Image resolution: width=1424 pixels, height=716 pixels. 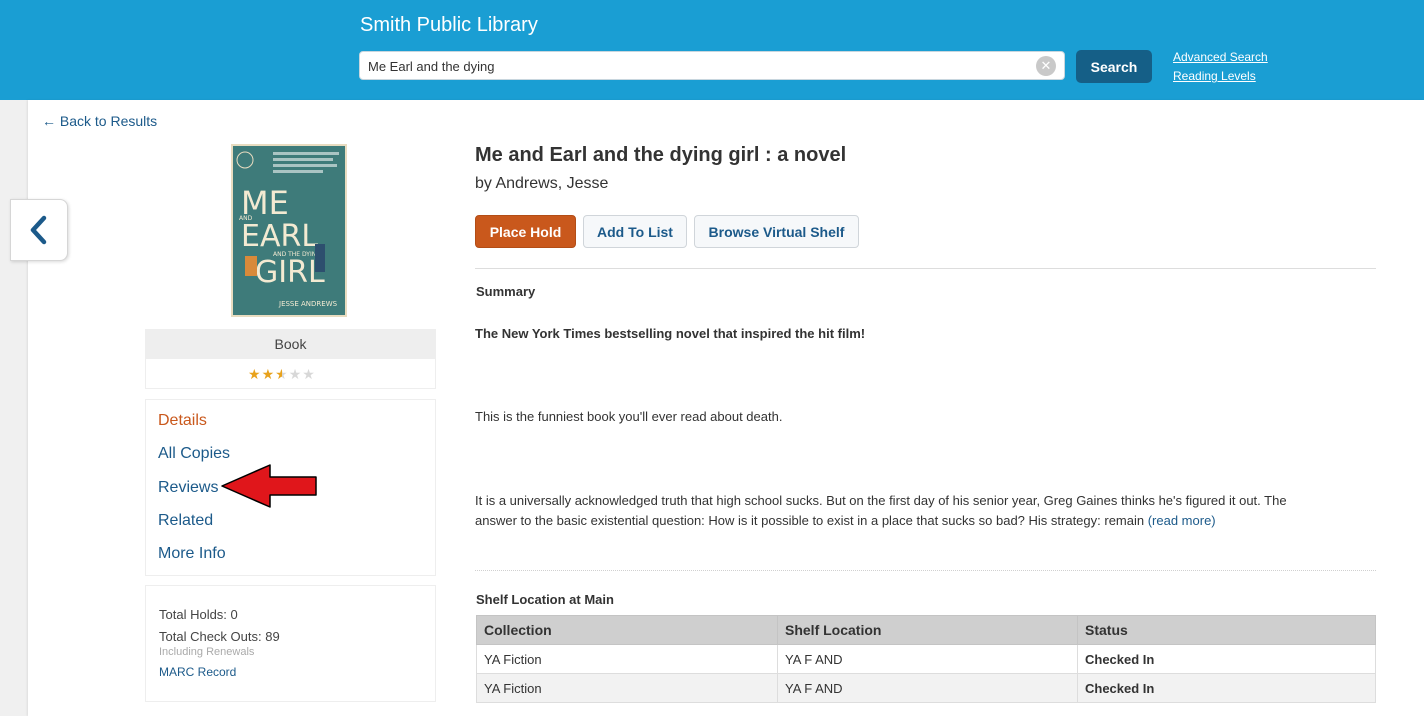 What do you see at coordinates (198, 614) in the screenshot?
I see `total-holds: Total Holds: 0` at bounding box center [198, 614].